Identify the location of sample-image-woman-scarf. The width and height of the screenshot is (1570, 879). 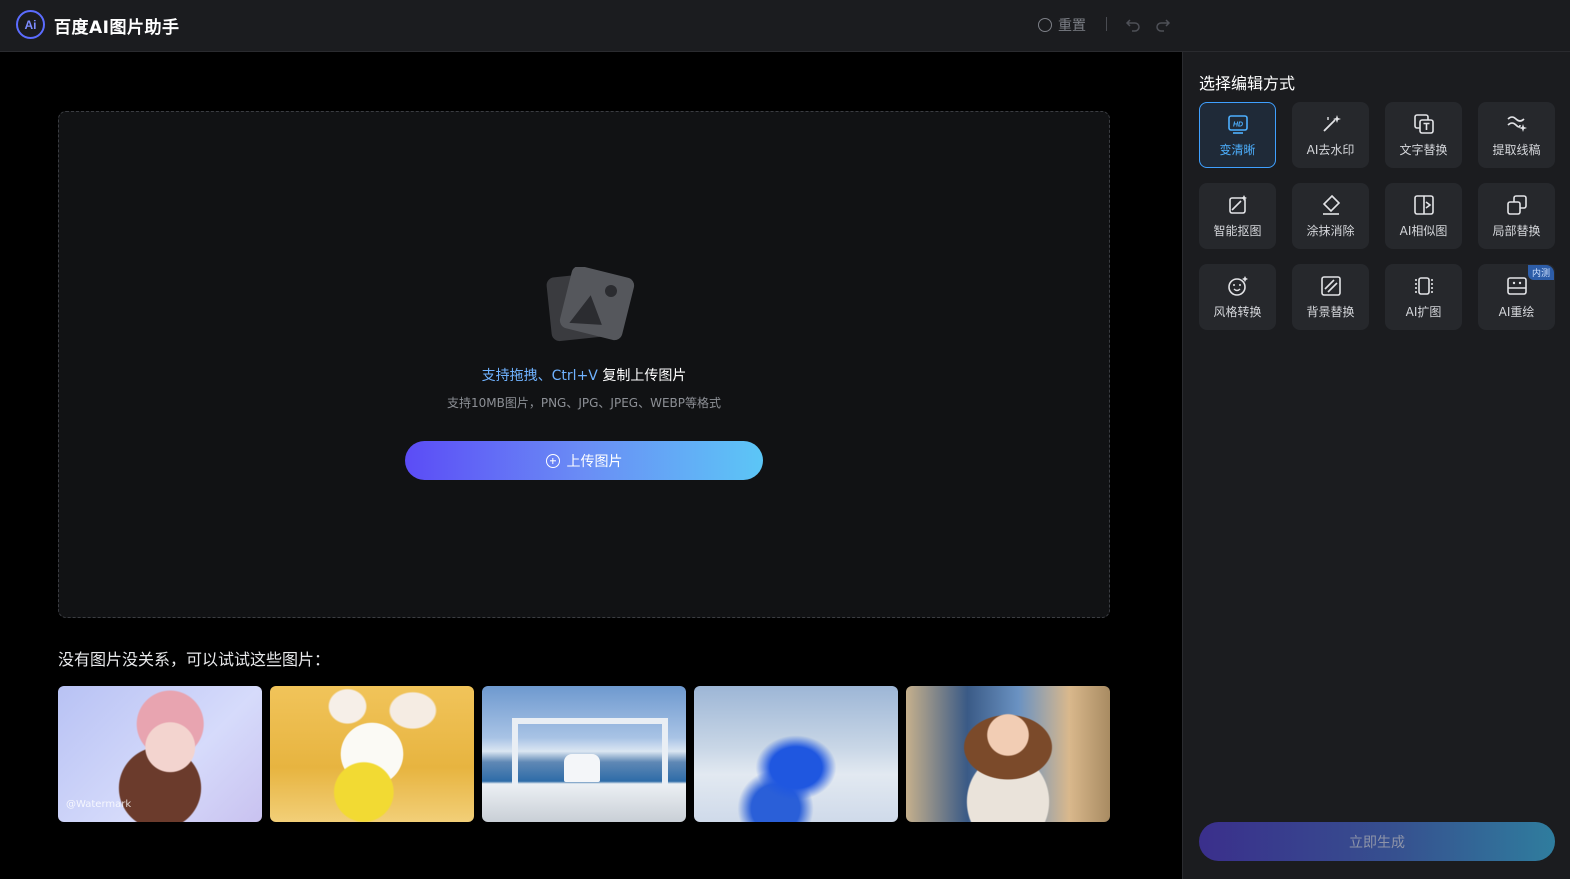
(1008, 754).